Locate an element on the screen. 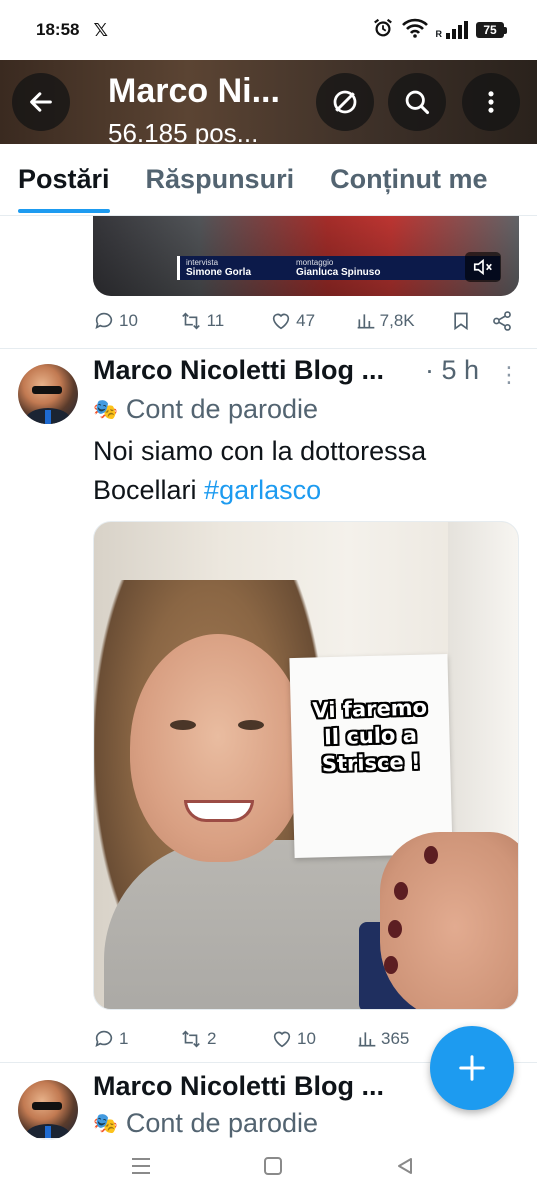 This screenshot has width=537, height=1199. grok-button is located at coordinates (345, 102).